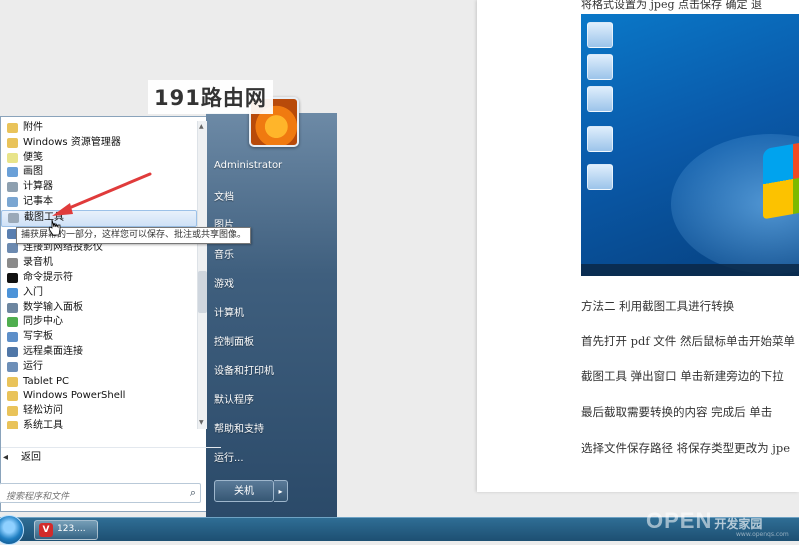  I want to click on program-item-label: 系统工具, so click(43, 424).